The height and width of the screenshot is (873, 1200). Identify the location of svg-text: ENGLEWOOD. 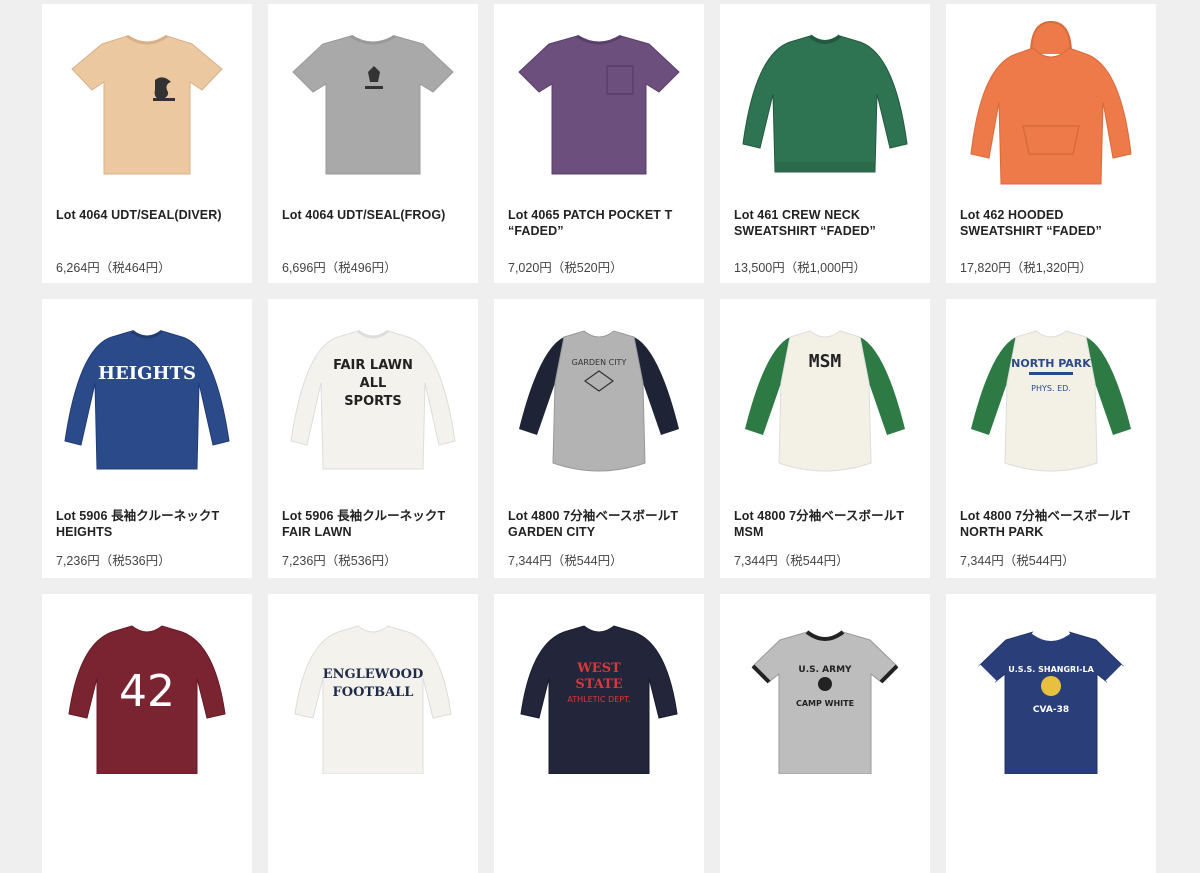
(373, 674).